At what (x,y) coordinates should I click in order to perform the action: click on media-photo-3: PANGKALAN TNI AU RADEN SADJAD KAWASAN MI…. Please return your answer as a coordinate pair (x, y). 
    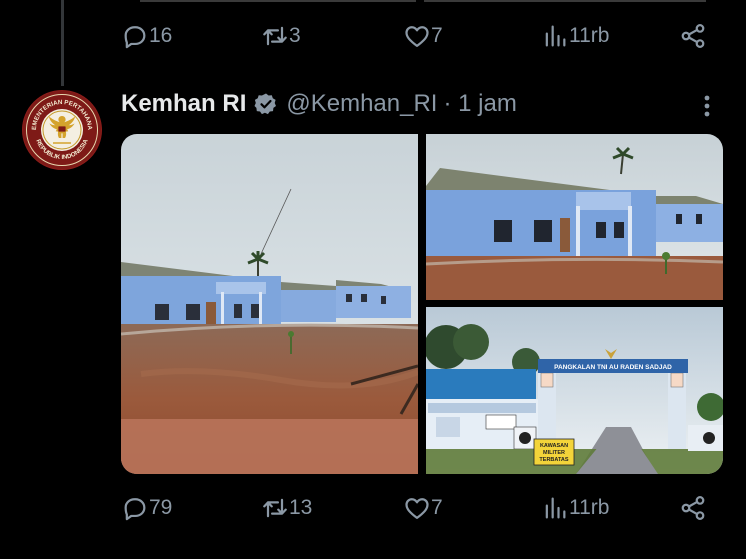
    Looking at the image, I should click on (574, 390).